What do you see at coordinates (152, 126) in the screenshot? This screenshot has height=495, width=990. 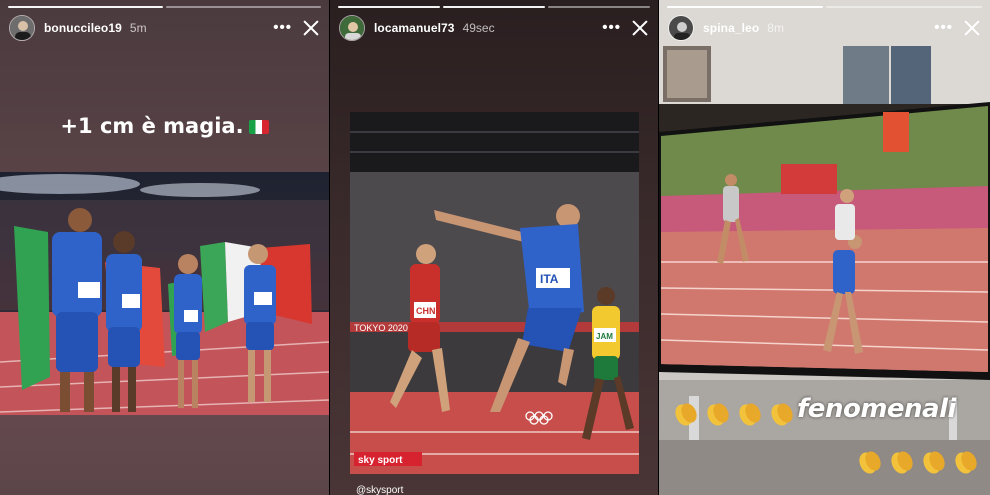 I see `caption-text: +1 cm è magia.` at bounding box center [152, 126].